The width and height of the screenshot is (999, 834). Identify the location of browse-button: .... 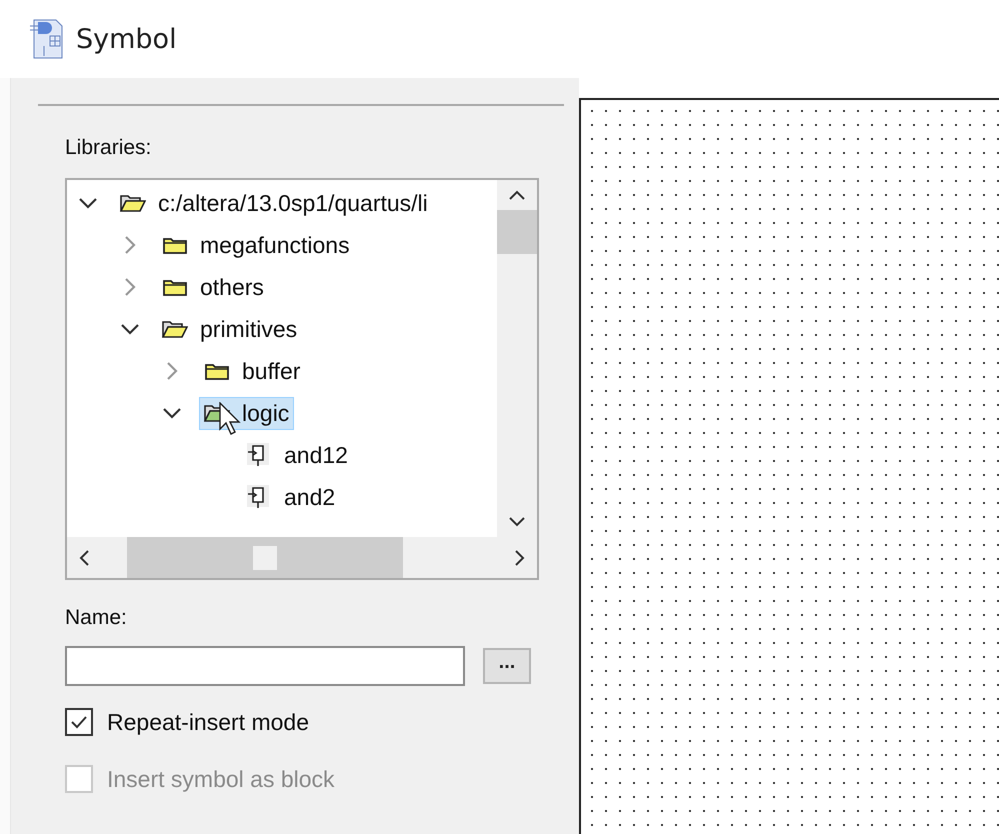
(507, 666).